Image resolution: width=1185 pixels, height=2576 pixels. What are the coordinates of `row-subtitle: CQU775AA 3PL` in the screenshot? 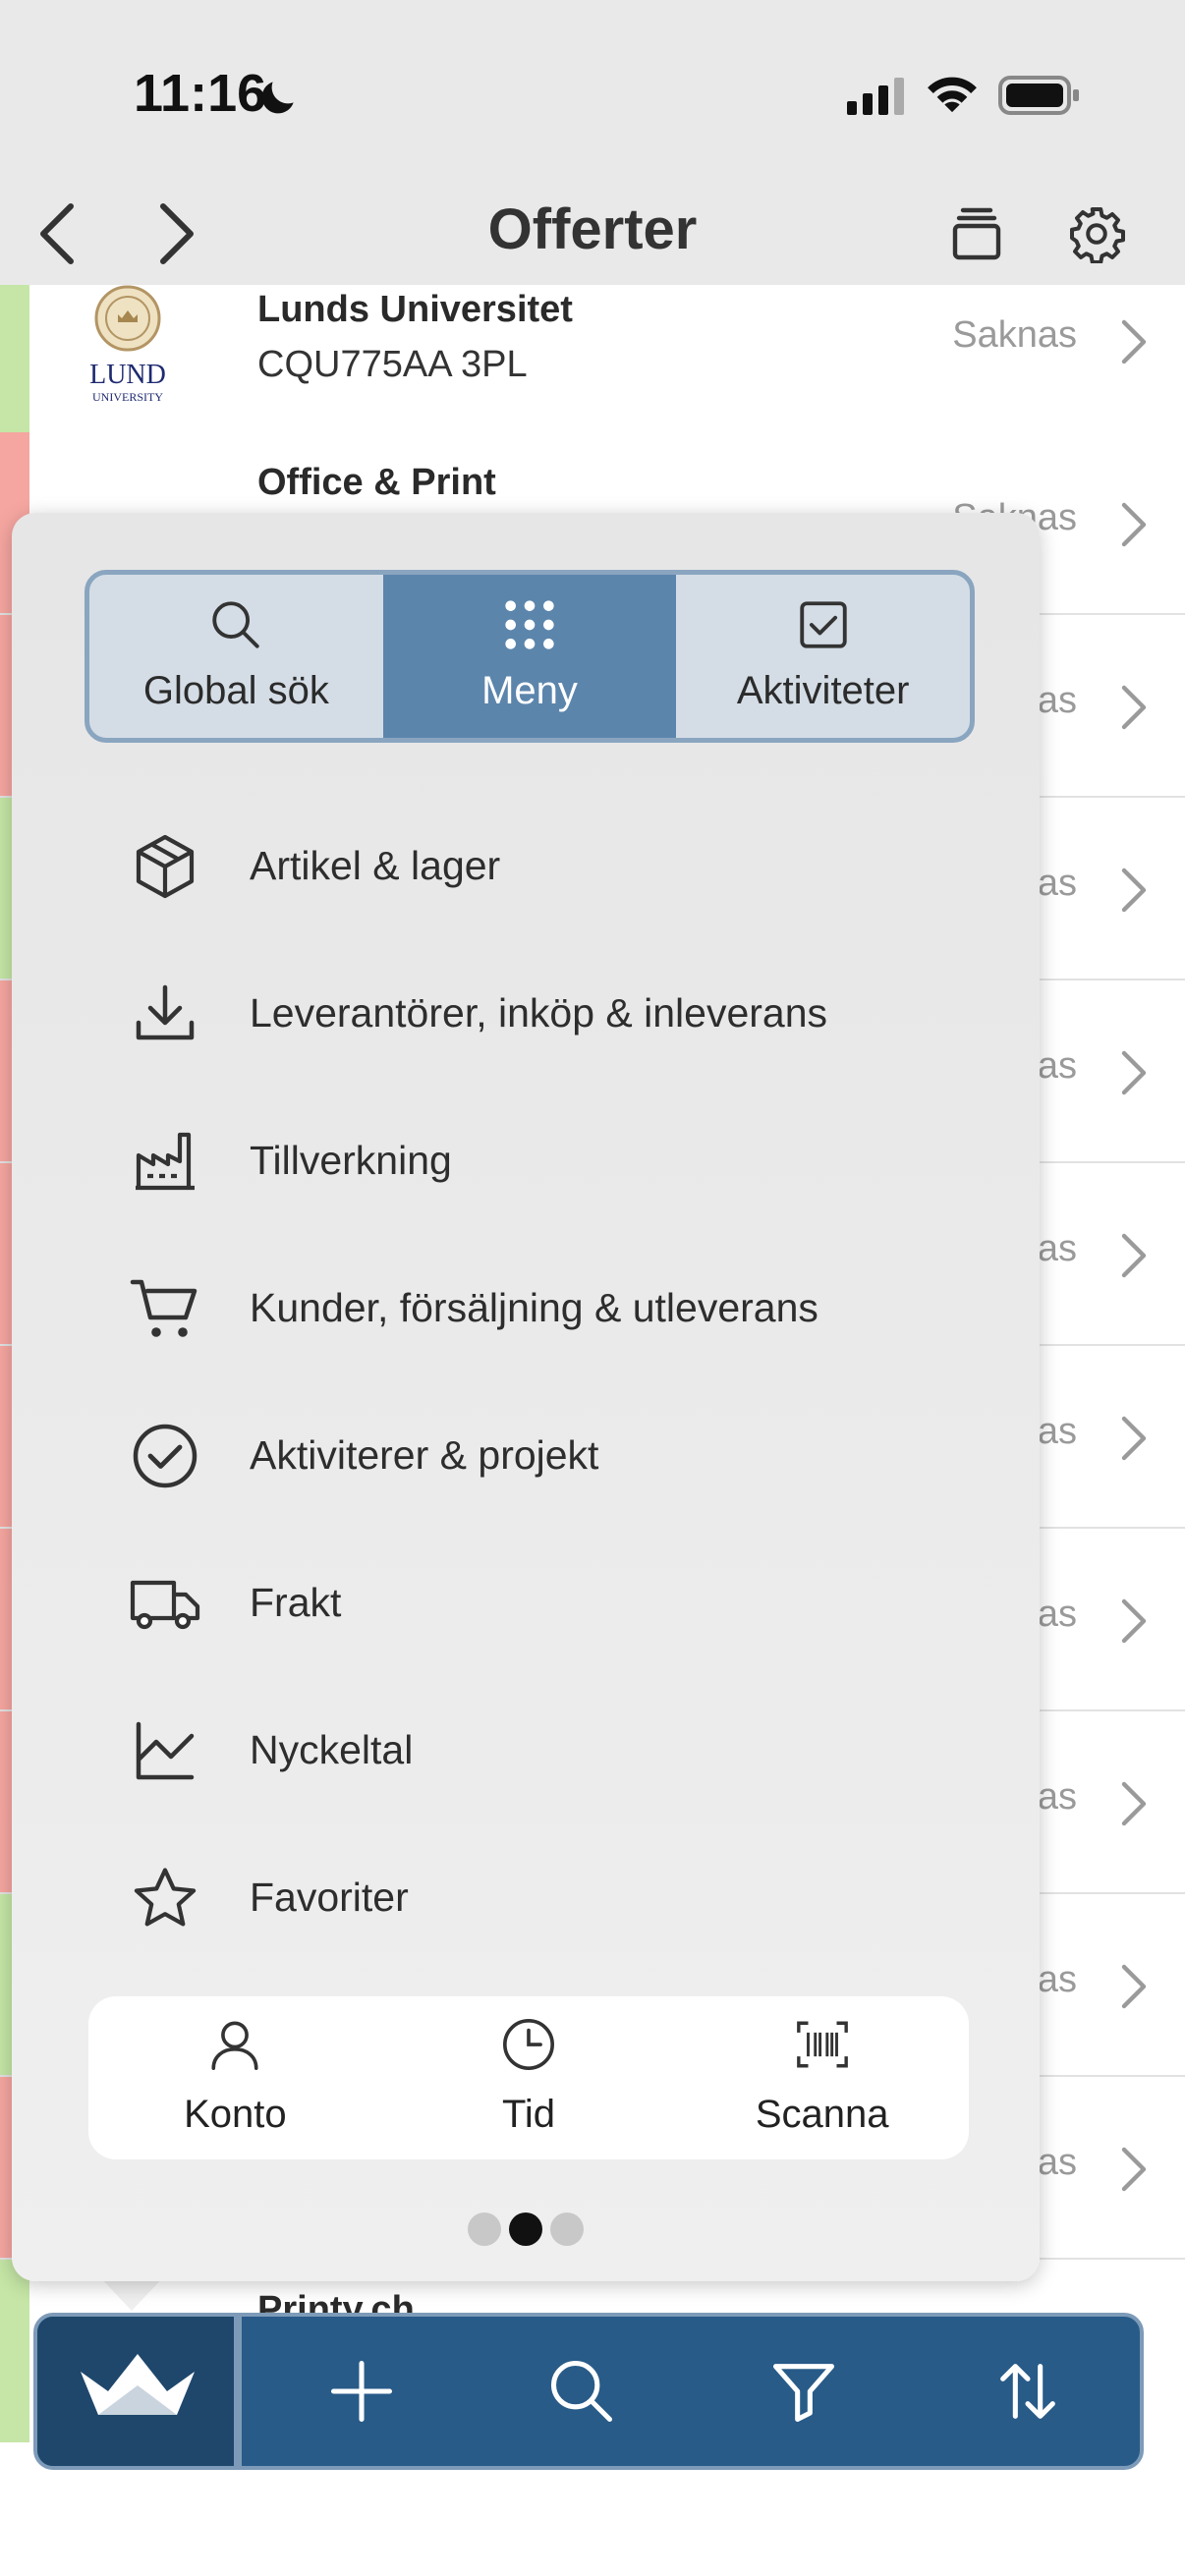 It's located at (393, 364).